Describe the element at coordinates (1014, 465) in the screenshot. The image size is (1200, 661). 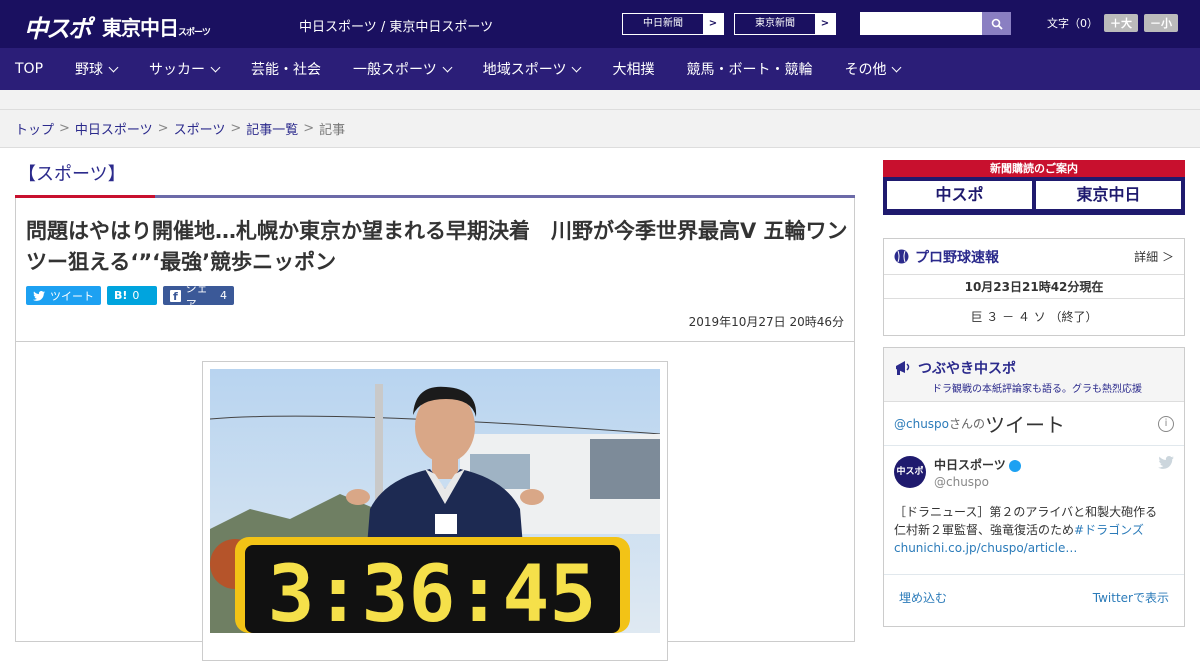
I see `verified-badge-icon` at that location.